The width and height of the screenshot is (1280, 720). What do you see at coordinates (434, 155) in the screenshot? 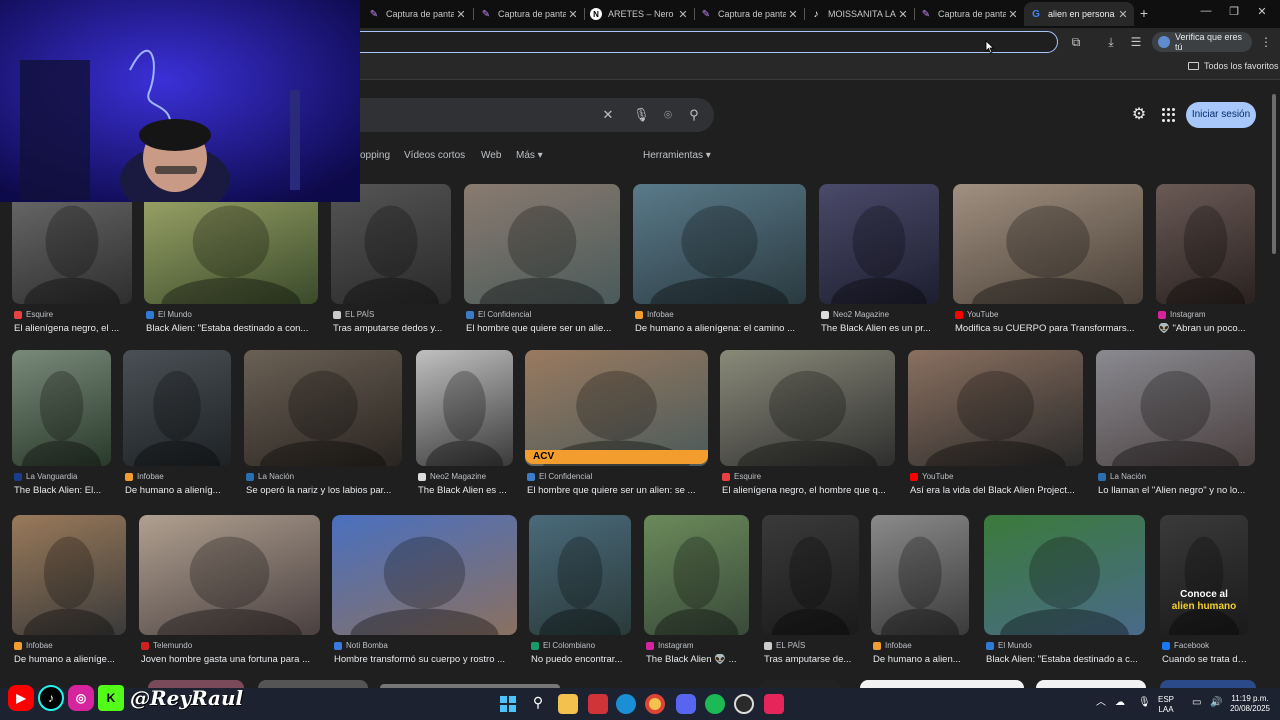
I see `filter-short-videos: Vídeos cortos` at bounding box center [434, 155].